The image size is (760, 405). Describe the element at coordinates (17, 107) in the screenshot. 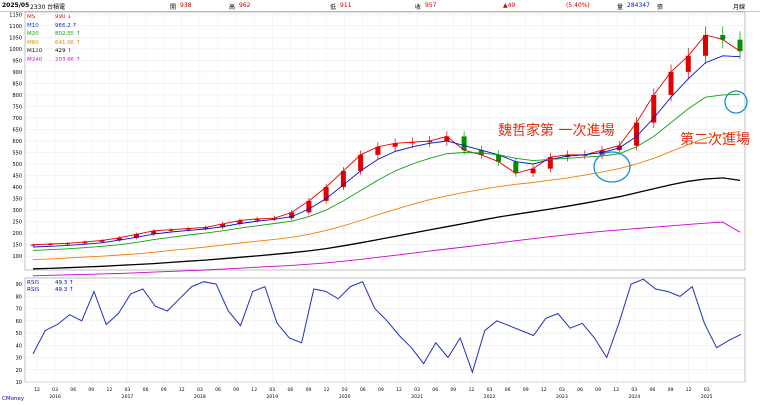

I see `y-tick-label: 750` at that location.